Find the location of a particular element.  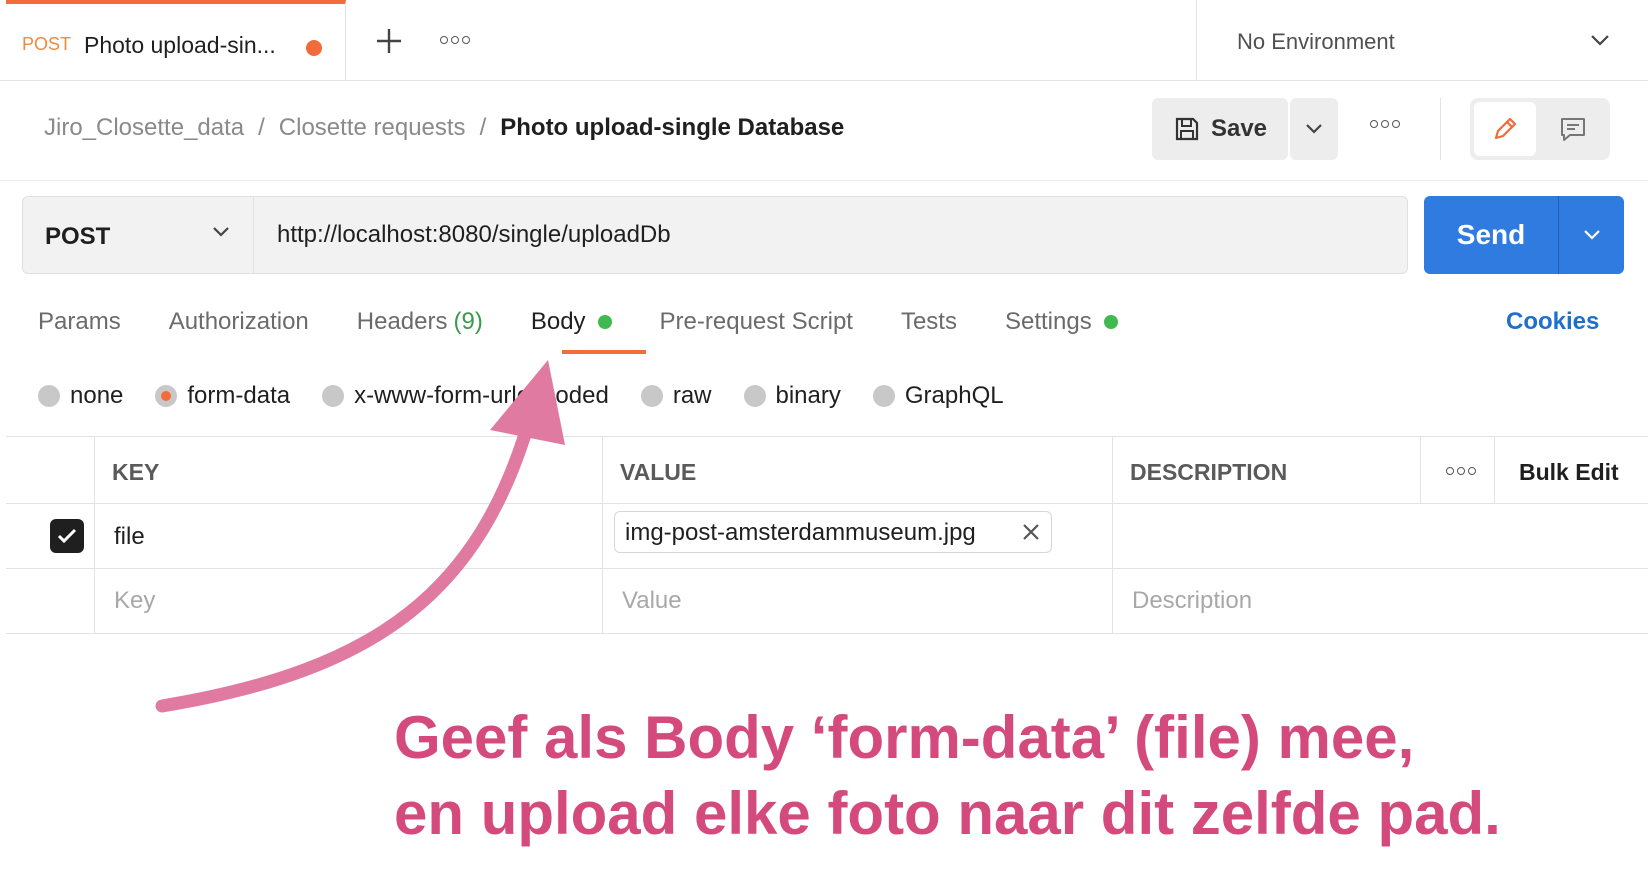

bulk-edit-button: Bulk Edit is located at coordinates (1569, 472).